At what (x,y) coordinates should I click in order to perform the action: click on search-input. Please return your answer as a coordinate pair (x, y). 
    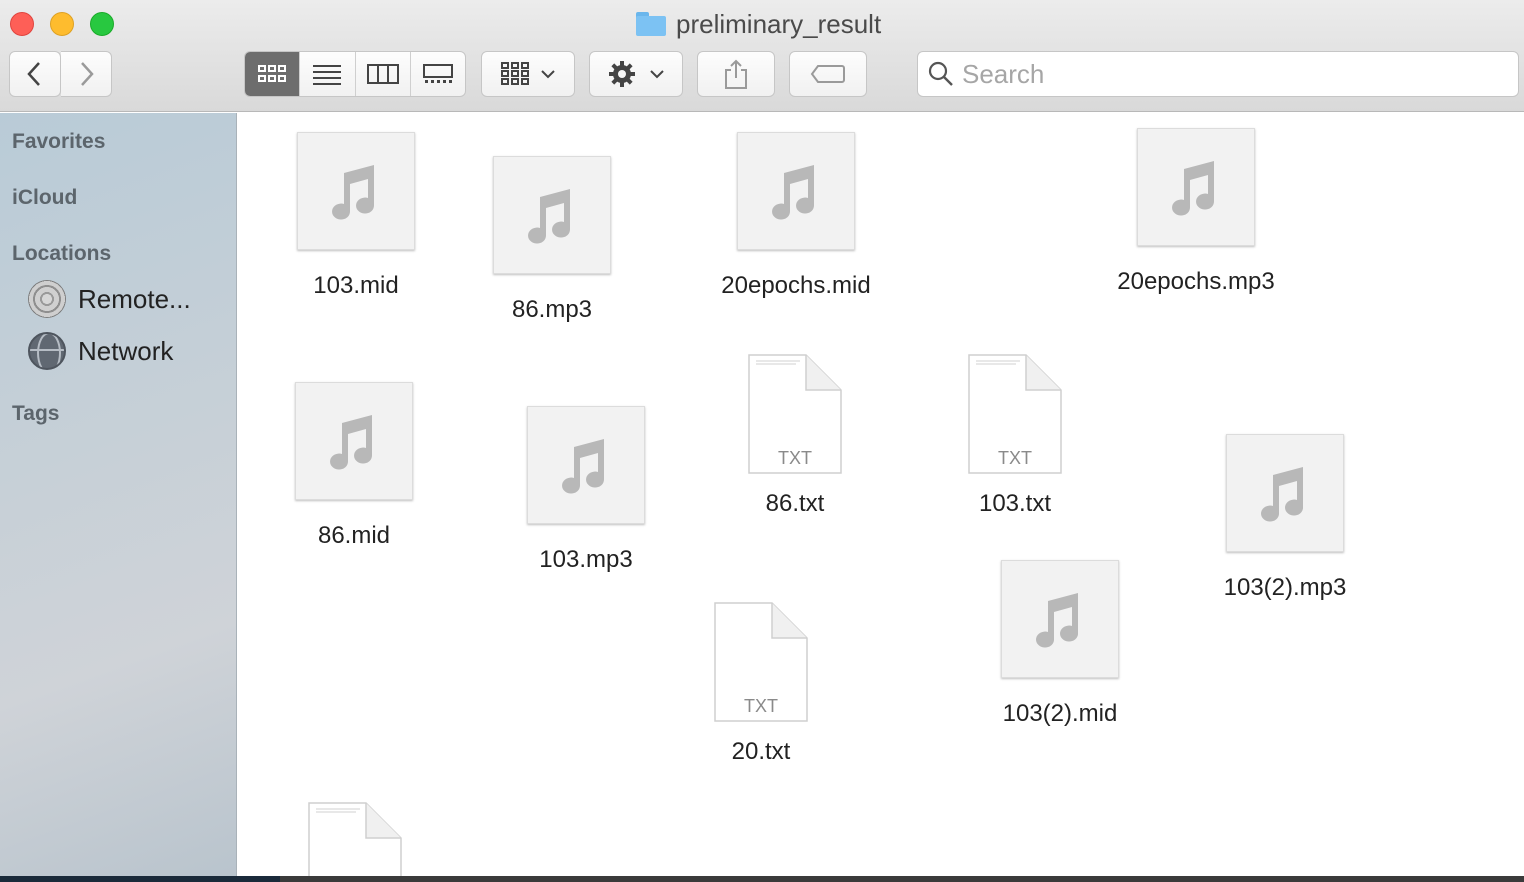
    Looking at the image, I should click on (1232, 74).